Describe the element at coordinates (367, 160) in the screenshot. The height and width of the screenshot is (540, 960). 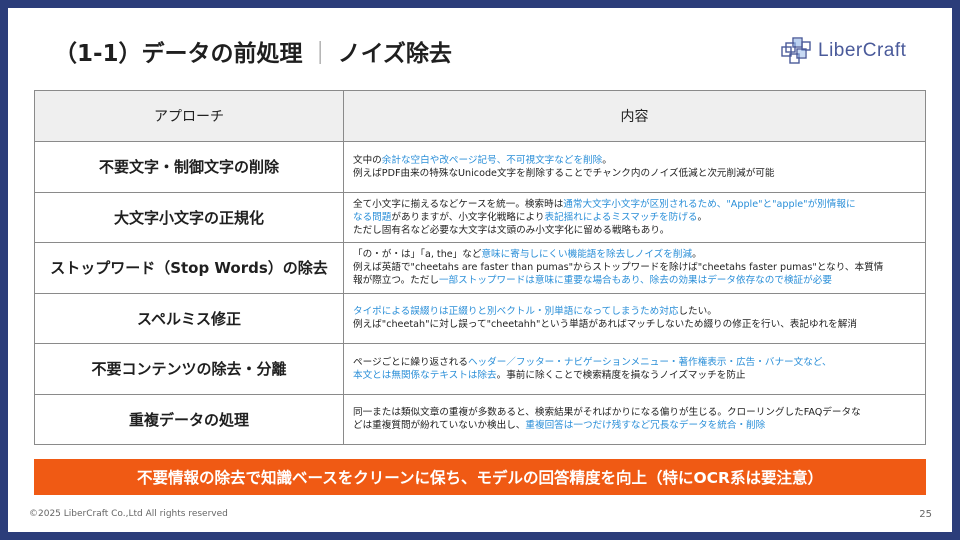
I see `content-text: 文中の` at that location.